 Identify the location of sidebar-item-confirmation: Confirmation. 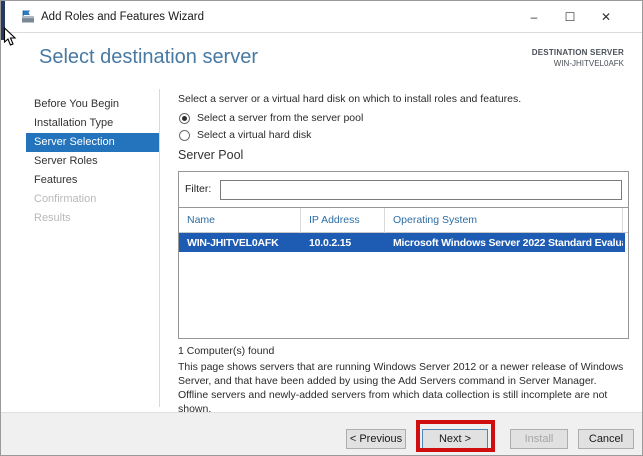
(65, 199).